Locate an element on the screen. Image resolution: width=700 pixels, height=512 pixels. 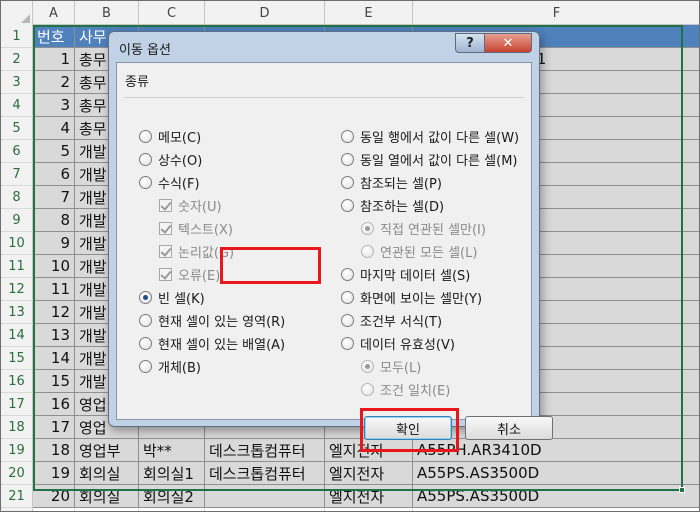
radio-option: 데이터 유효성(V) is located at coordinates (398, 343).